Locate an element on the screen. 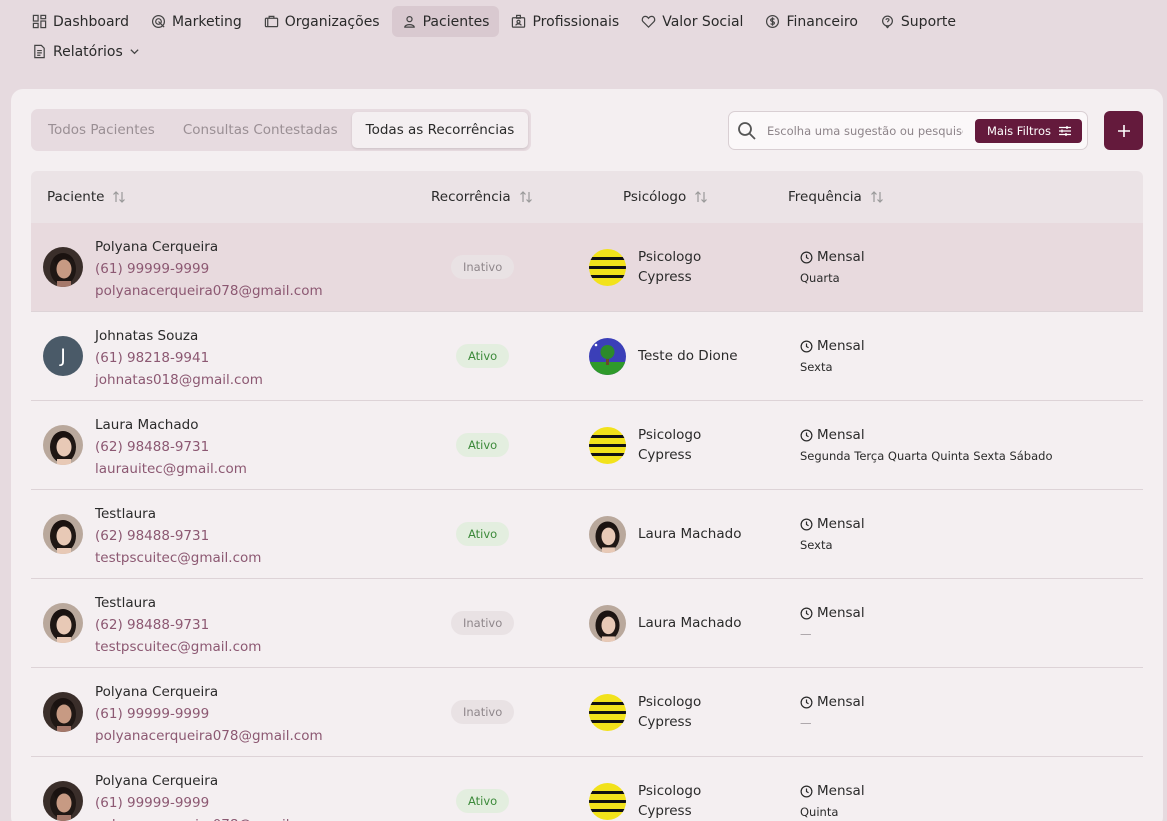 This screenshot has height=821, width=1167. dollar-icon is located at coordinates (773, 21).